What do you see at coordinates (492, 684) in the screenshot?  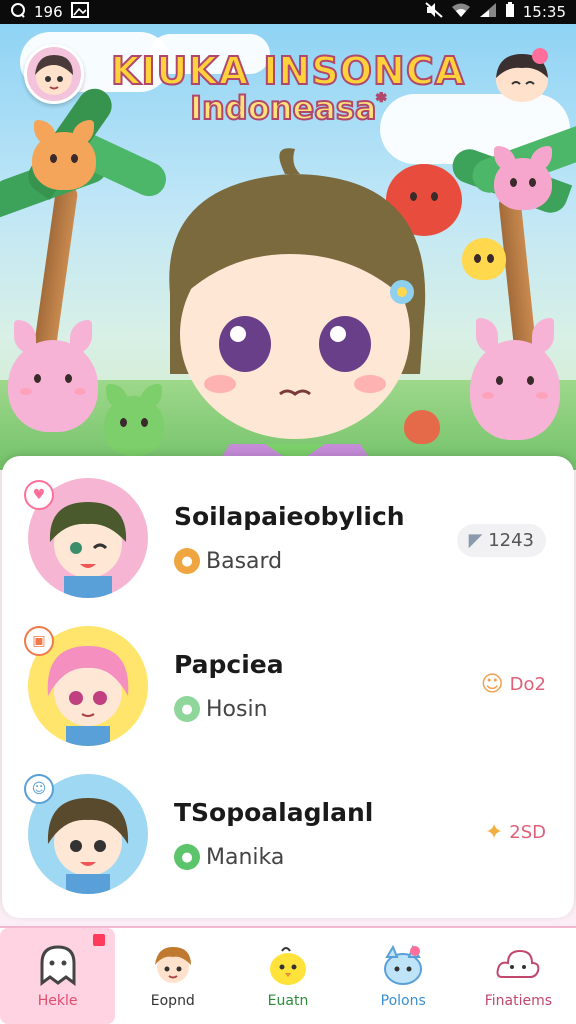 I see `cat-face-icon: ☺` at bounding box center [492, 684].